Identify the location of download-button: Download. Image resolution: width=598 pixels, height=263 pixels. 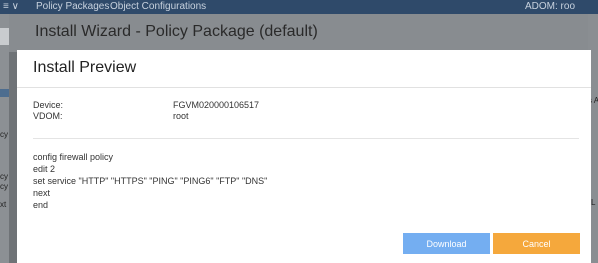
(446, 243).